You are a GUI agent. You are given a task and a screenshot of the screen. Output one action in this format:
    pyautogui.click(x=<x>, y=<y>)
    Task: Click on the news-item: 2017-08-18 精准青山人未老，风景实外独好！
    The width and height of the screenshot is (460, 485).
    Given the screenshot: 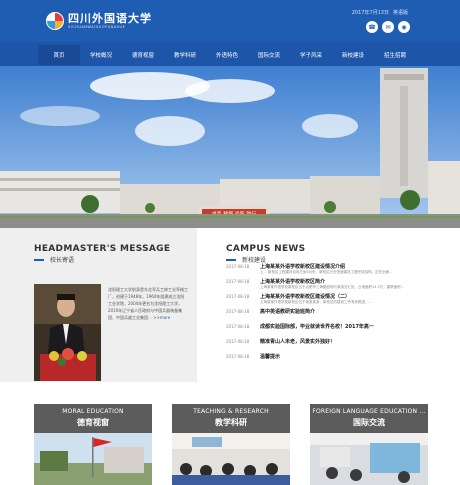 What is the action you would take?
    pyautogui.click(x=326, y=346)
    